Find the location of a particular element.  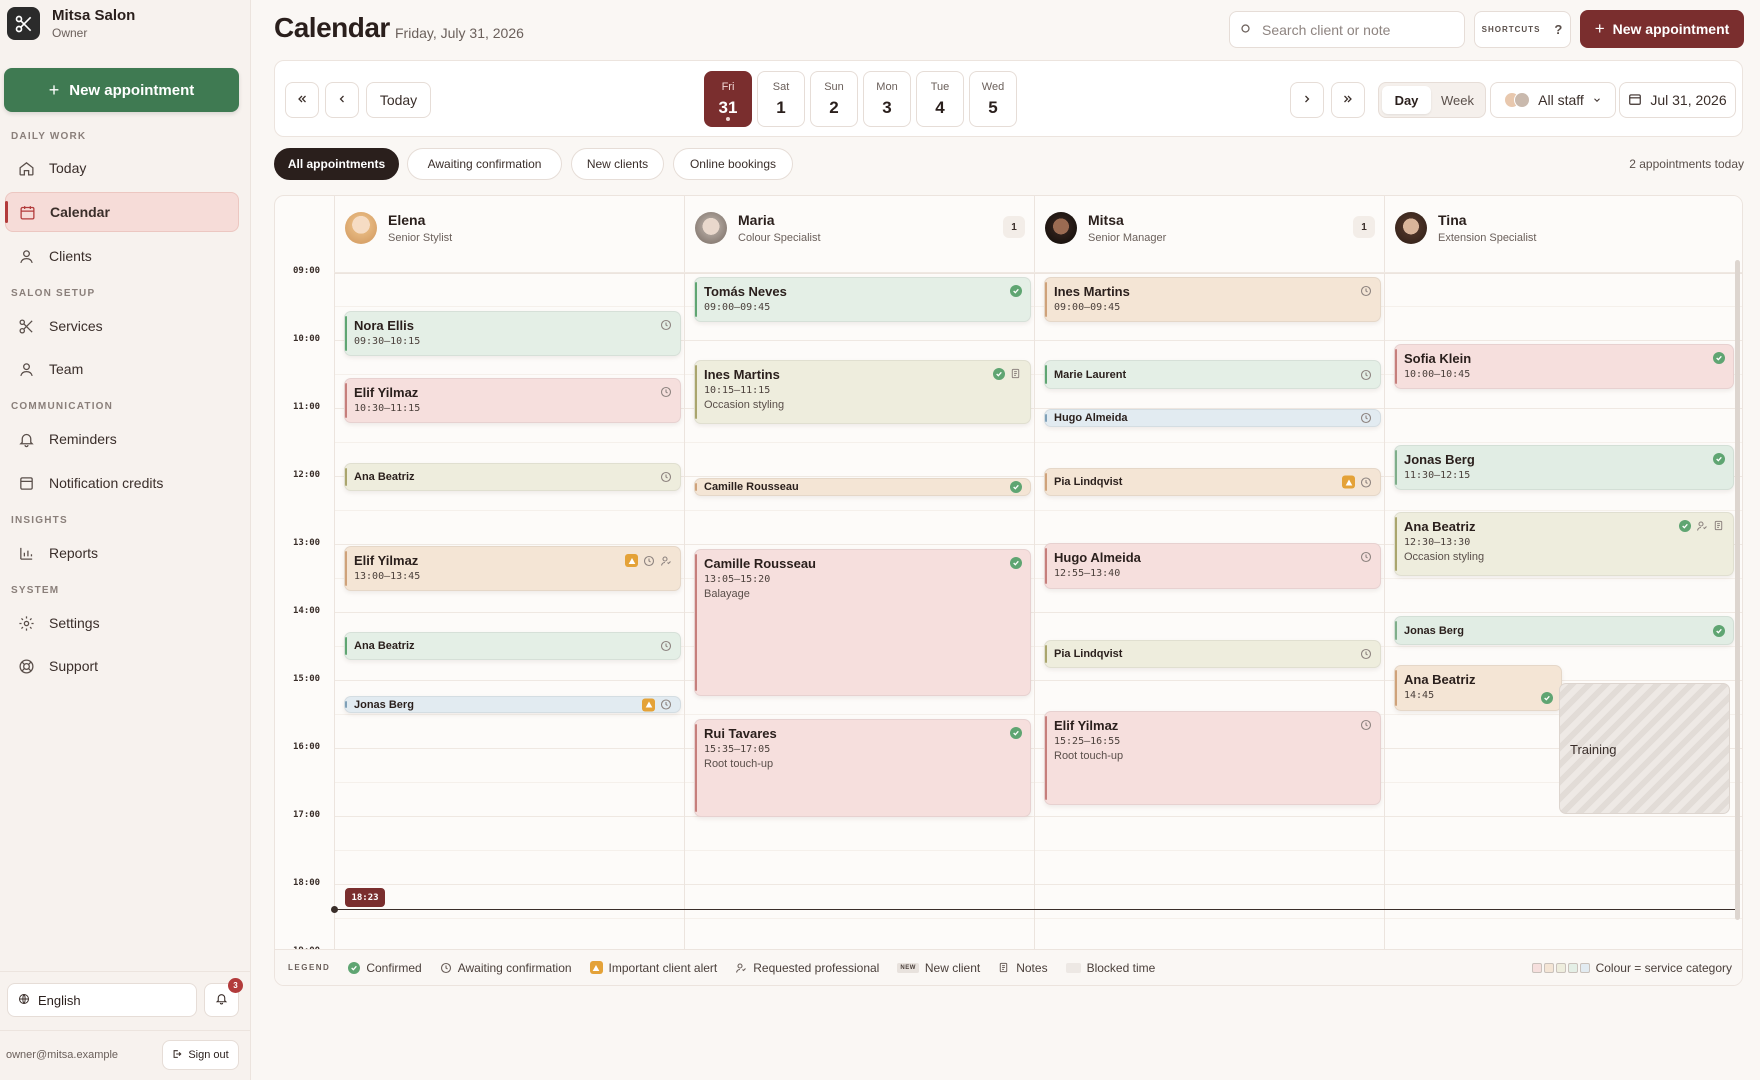

appointment-card: Ana Beatriz 14:45 is located at coordinates (1478, 688).